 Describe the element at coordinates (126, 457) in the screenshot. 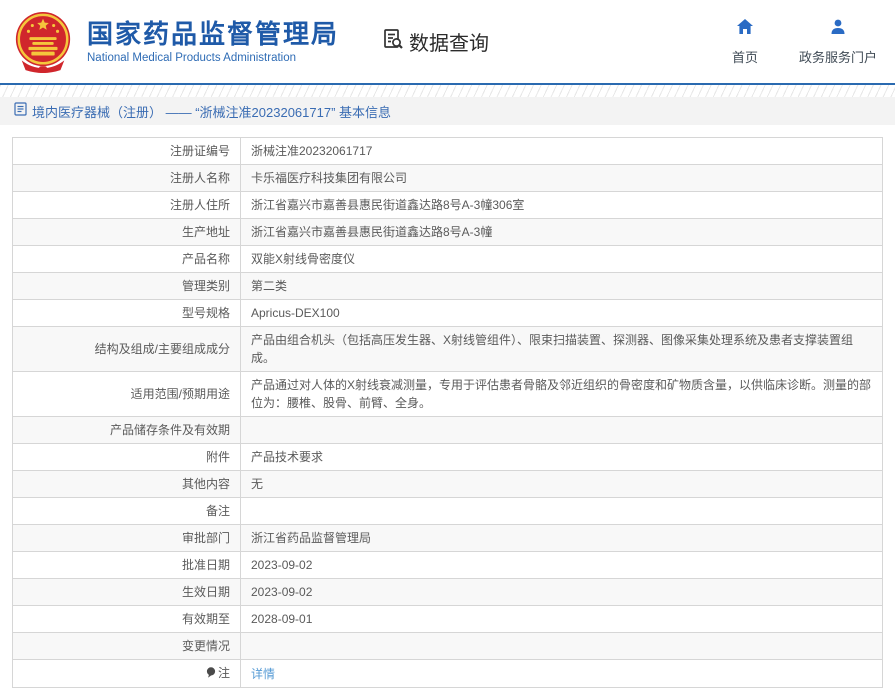

I see `row-label: 附件` at that location.